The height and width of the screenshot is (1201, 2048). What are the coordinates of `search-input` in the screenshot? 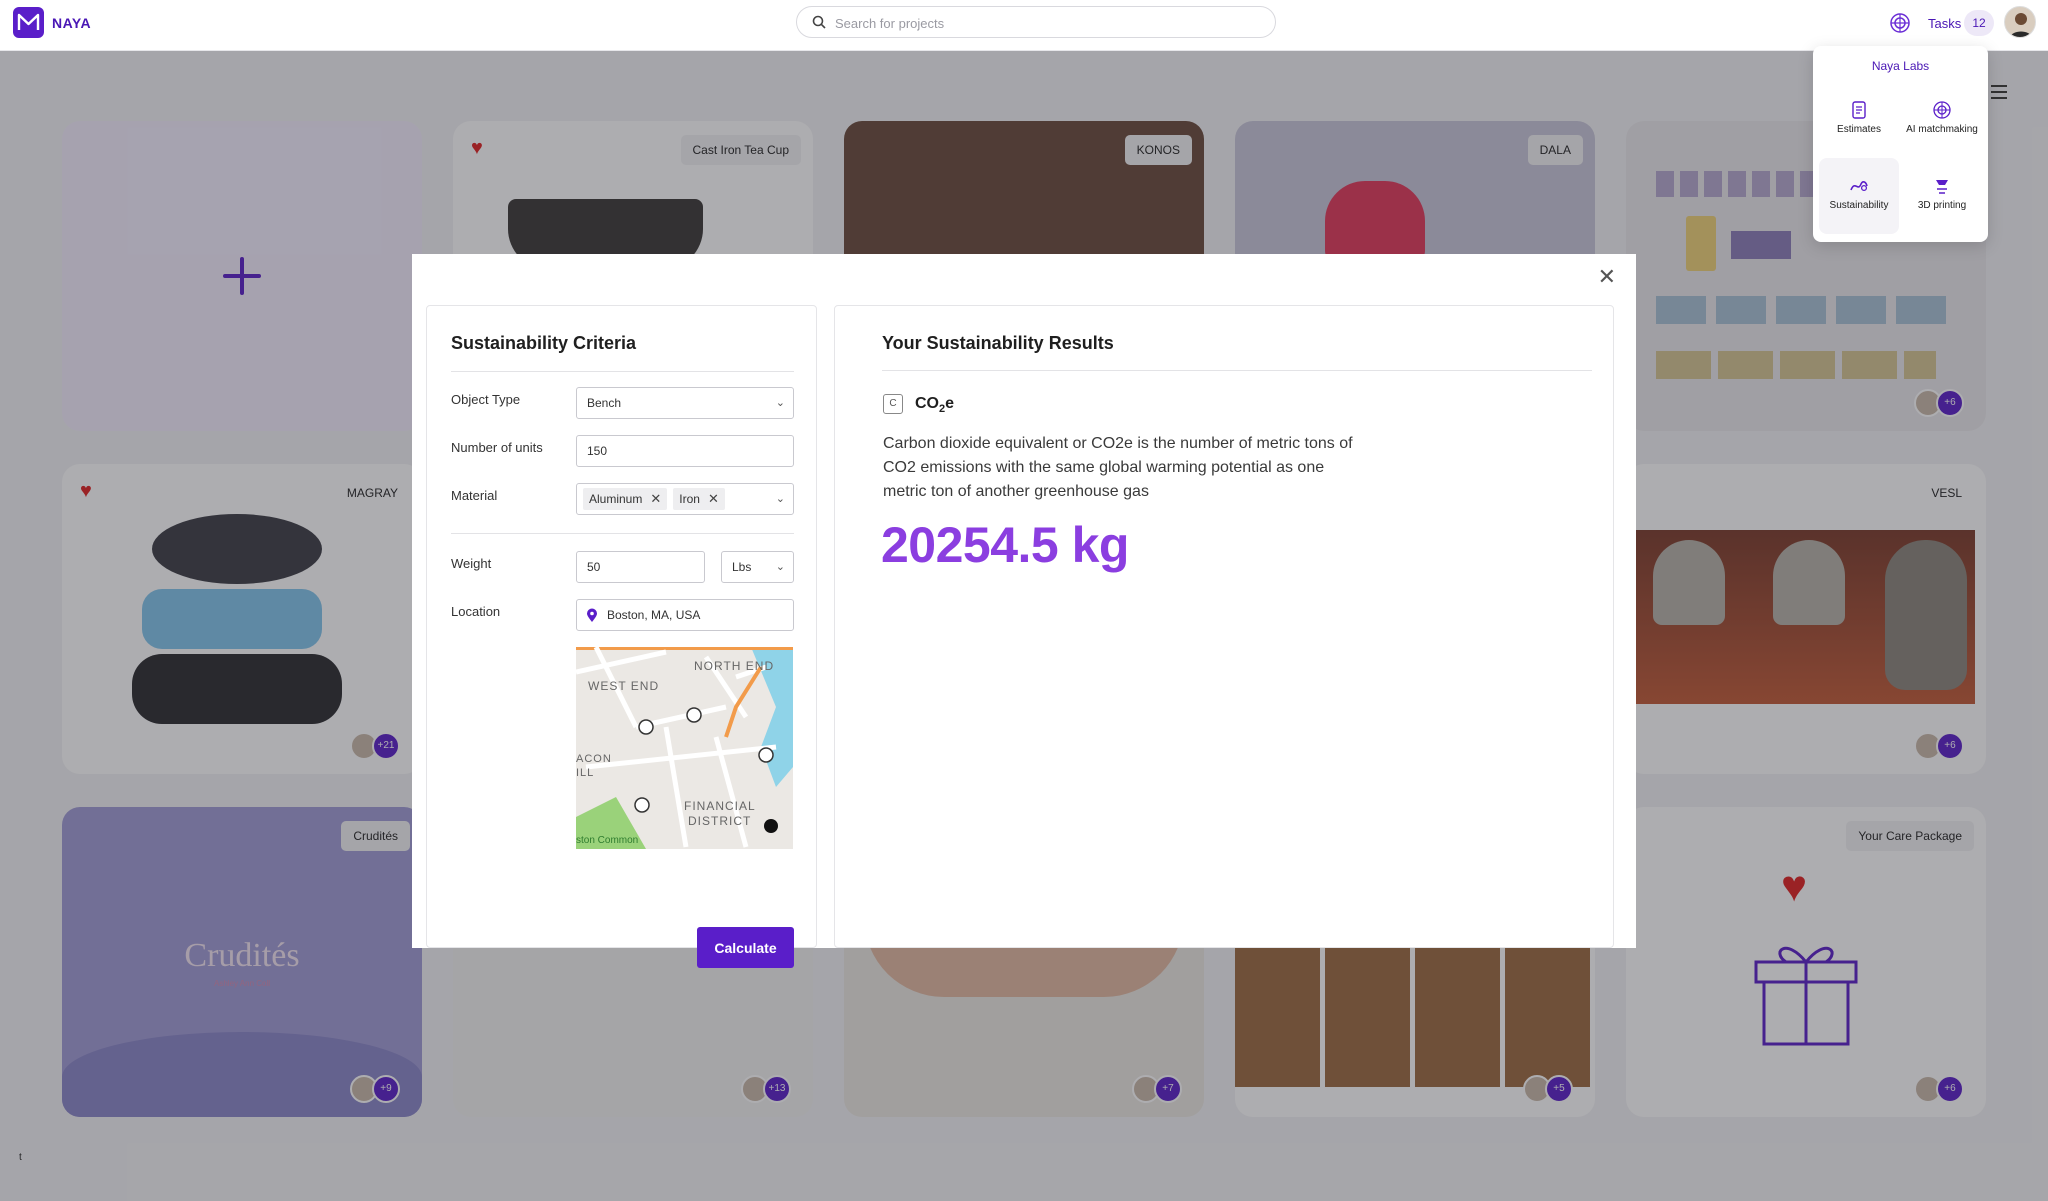 It's located at (1045, 23).